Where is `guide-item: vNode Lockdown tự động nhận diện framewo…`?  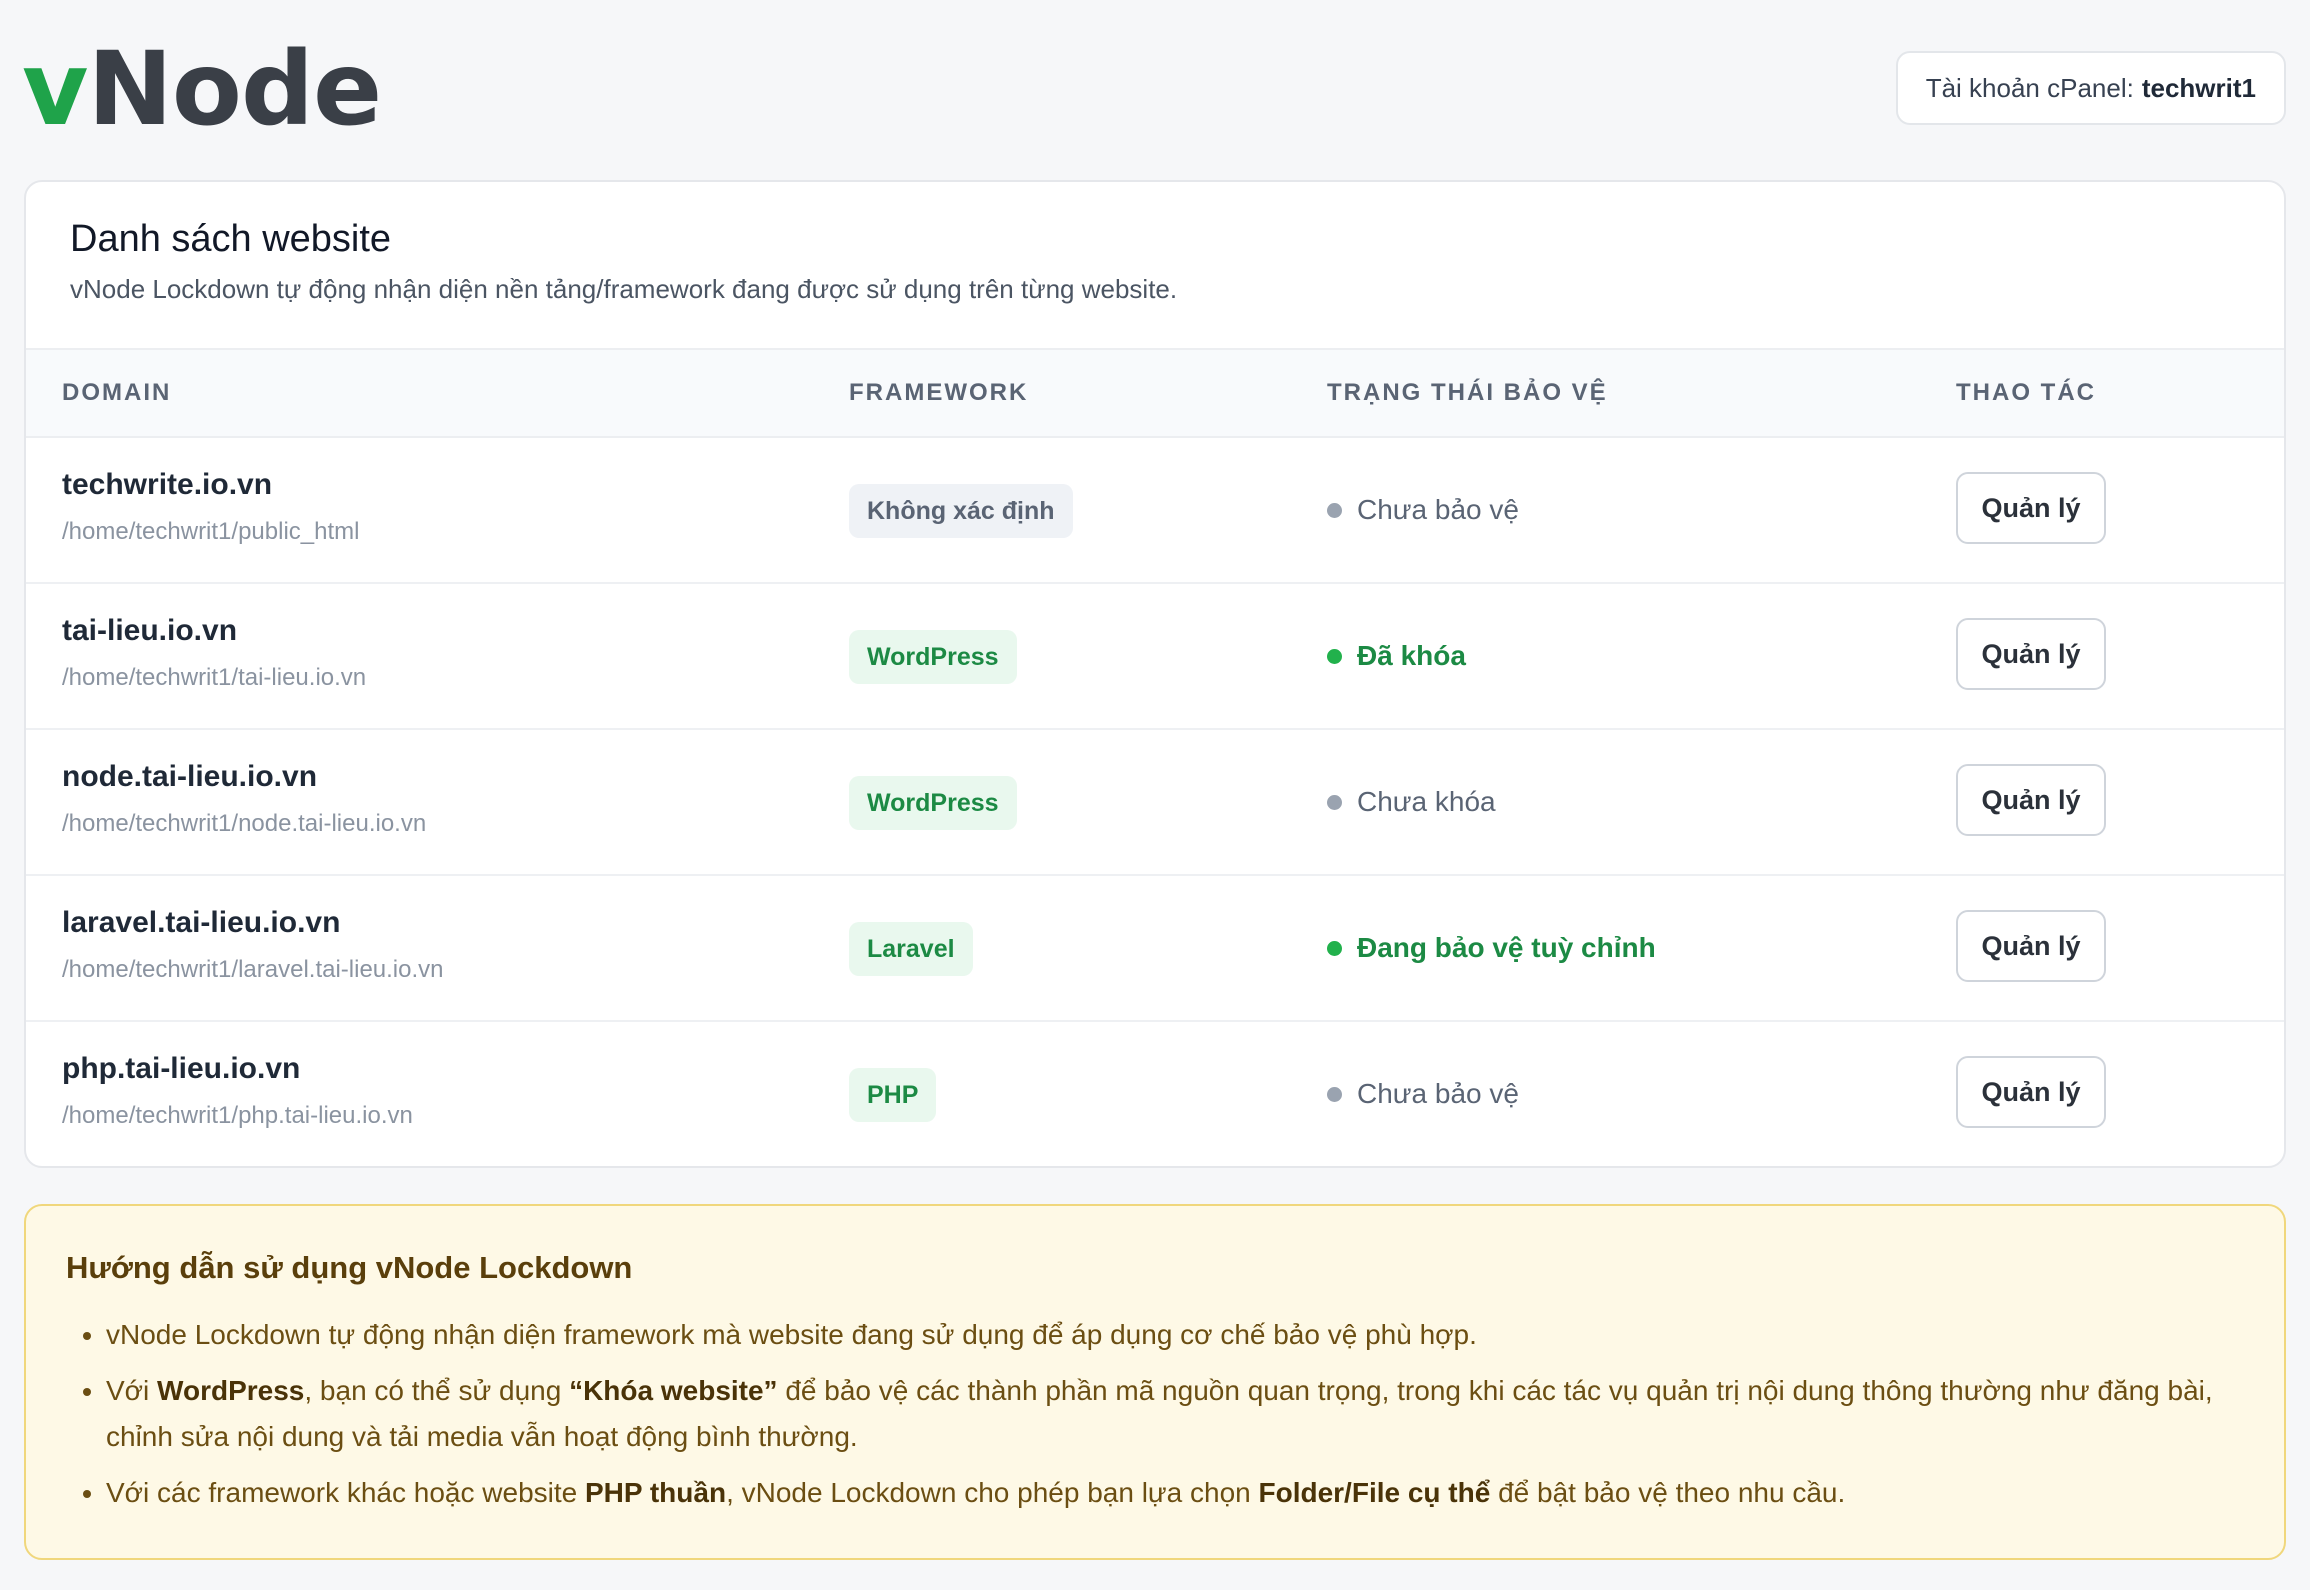 guide-item: vNode Lockdown tự động nhận diện framewo… is located at coordinates (1191, 1335).